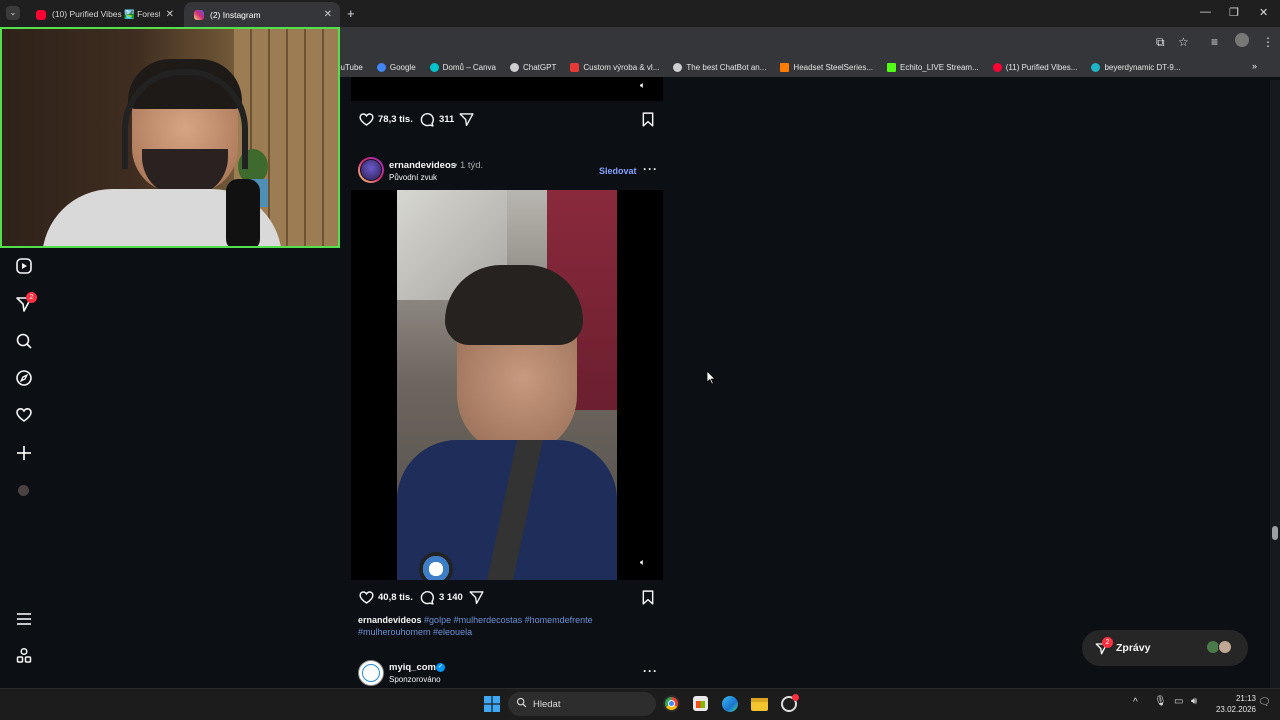 Image resolution: width=1280 pixels, height=720 pixels. What do you see at coordinates (582, 704) in the screenshot?
I see `taskbar-search-input: Hledat` at bounding box center [582, 704].